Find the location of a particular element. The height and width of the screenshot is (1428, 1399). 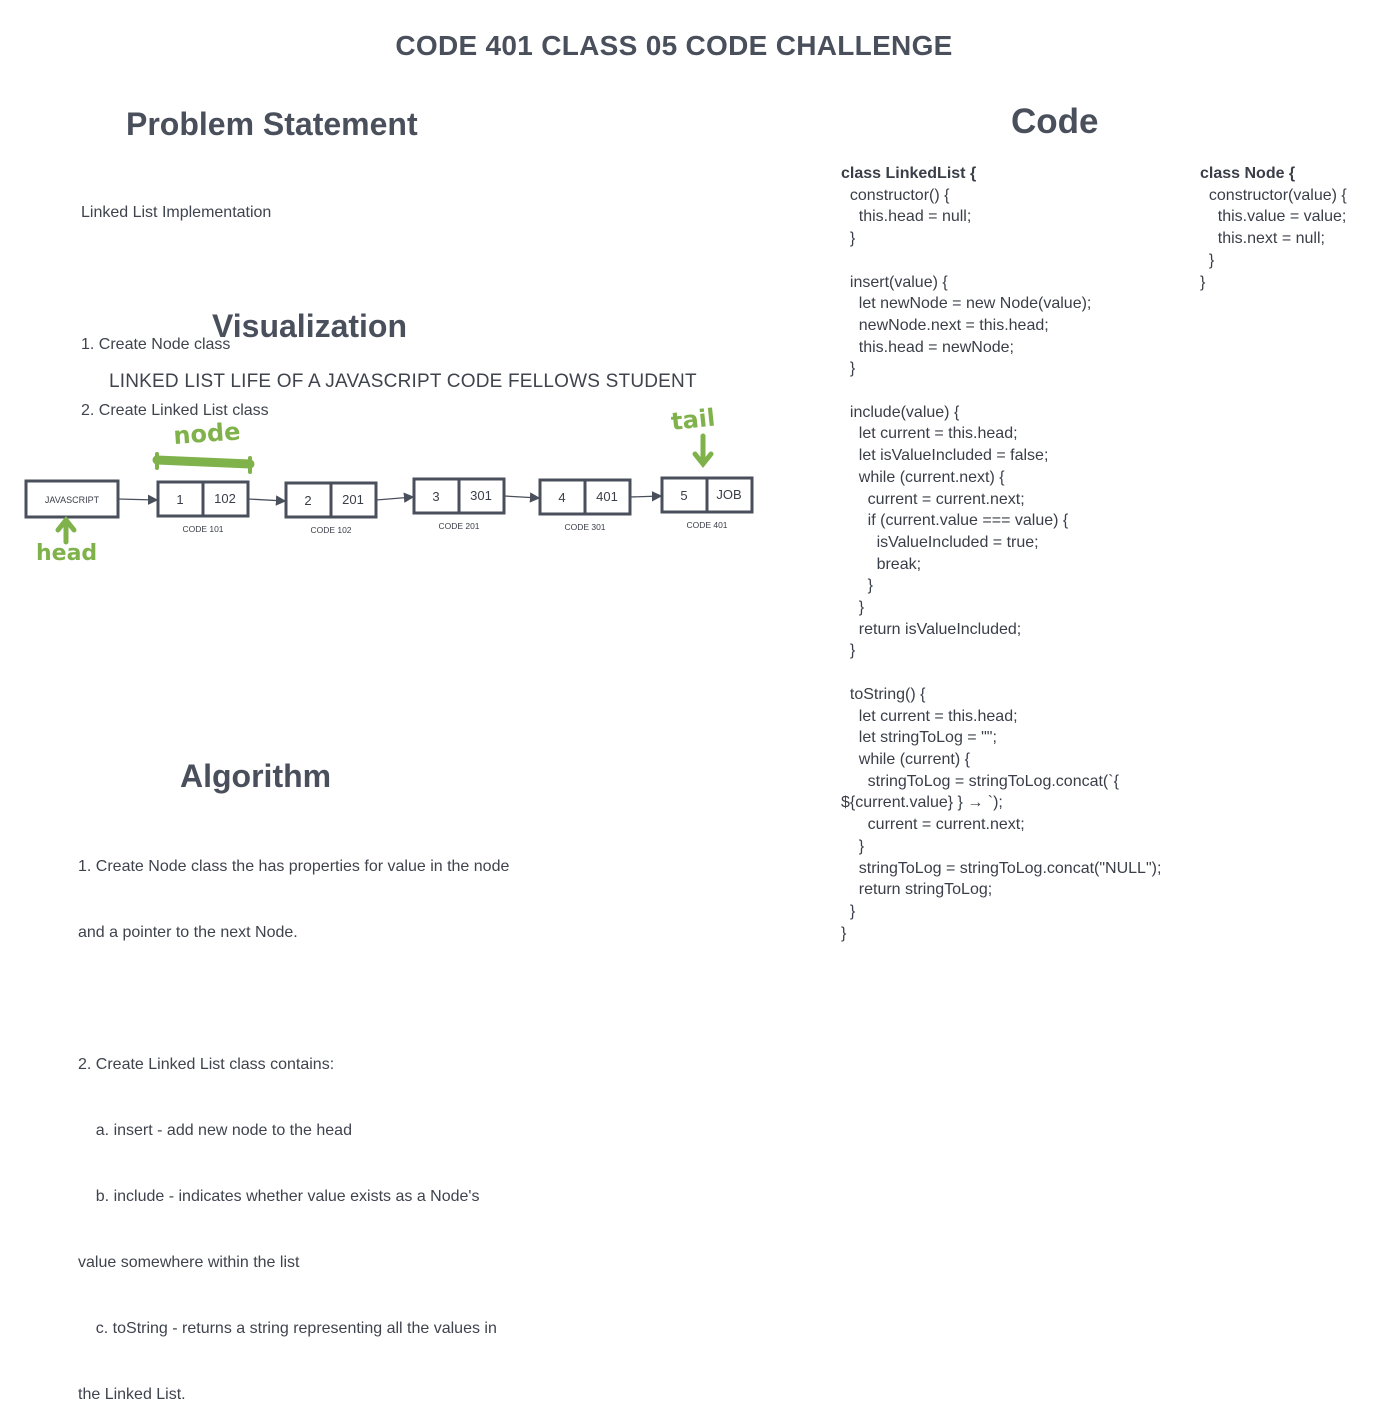

node-next: 401 is located at coordinates (607, 496).